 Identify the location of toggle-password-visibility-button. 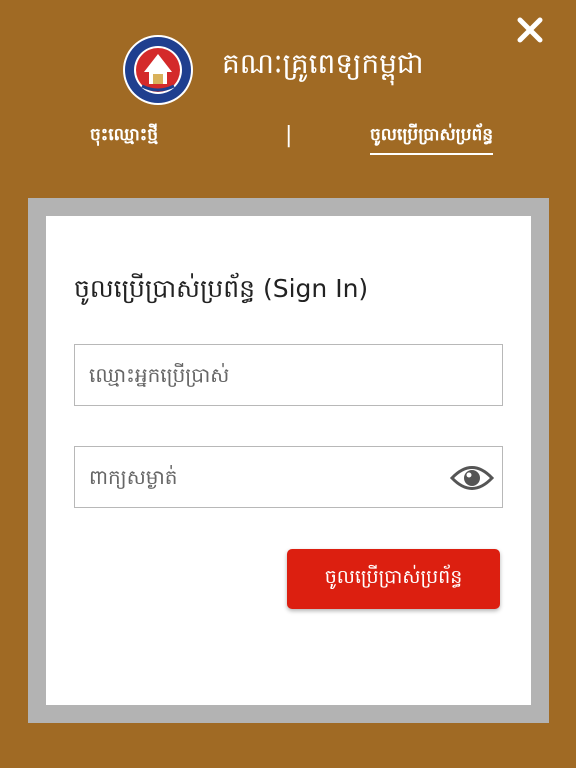
(472, 478).